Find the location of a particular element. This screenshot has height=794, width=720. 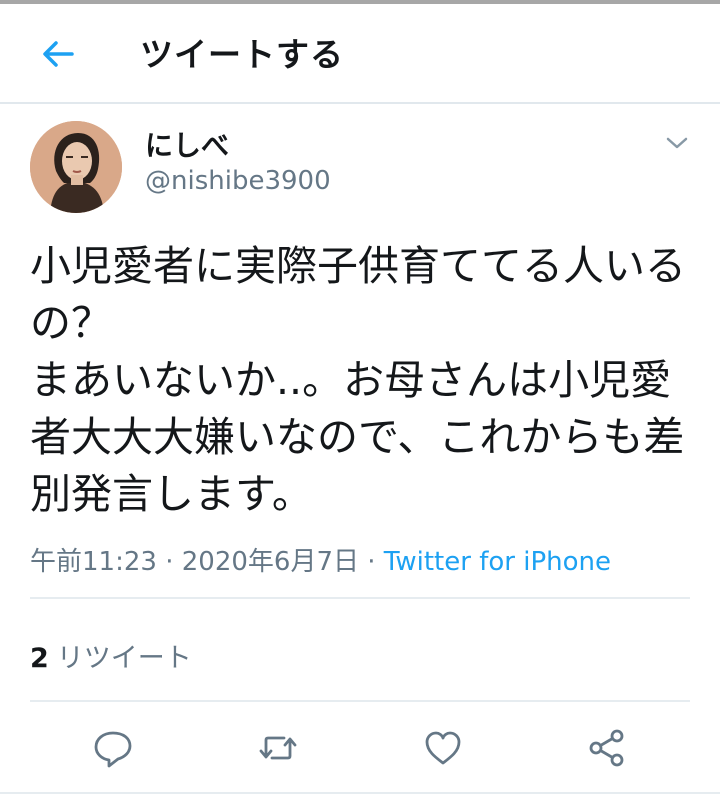

page-title: ツイートする is located at coordinates (242, 54).